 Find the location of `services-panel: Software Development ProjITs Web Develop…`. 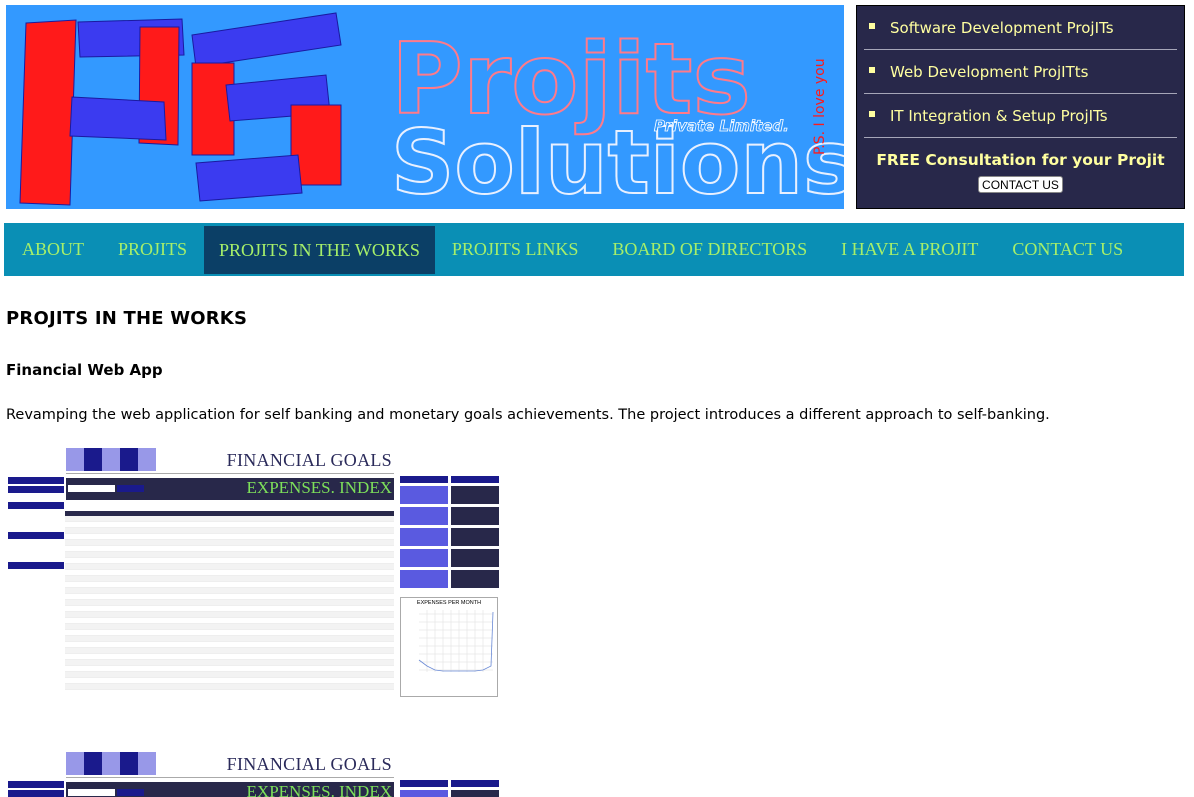

services-panel: Software Development ProjITs Web Develop… is located at coordinates (1020, 107).